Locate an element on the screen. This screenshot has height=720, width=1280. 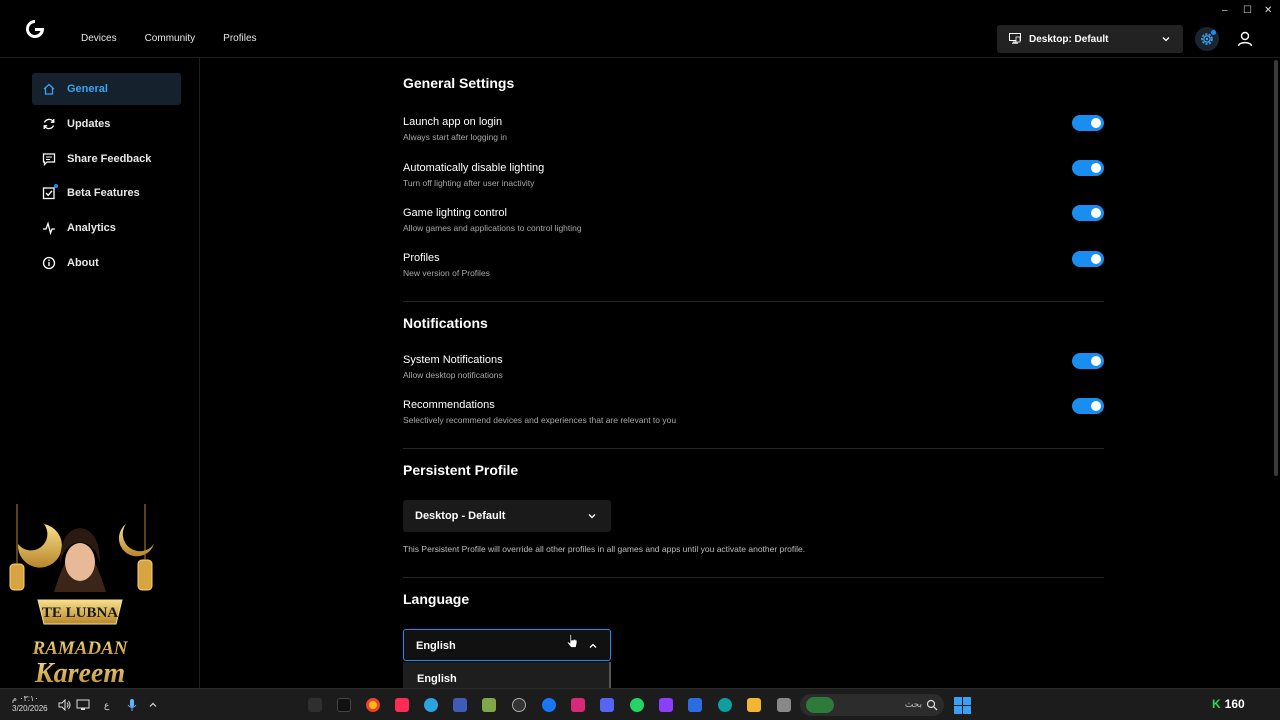
whatsapp-icon is located at coordinates (637, 705).